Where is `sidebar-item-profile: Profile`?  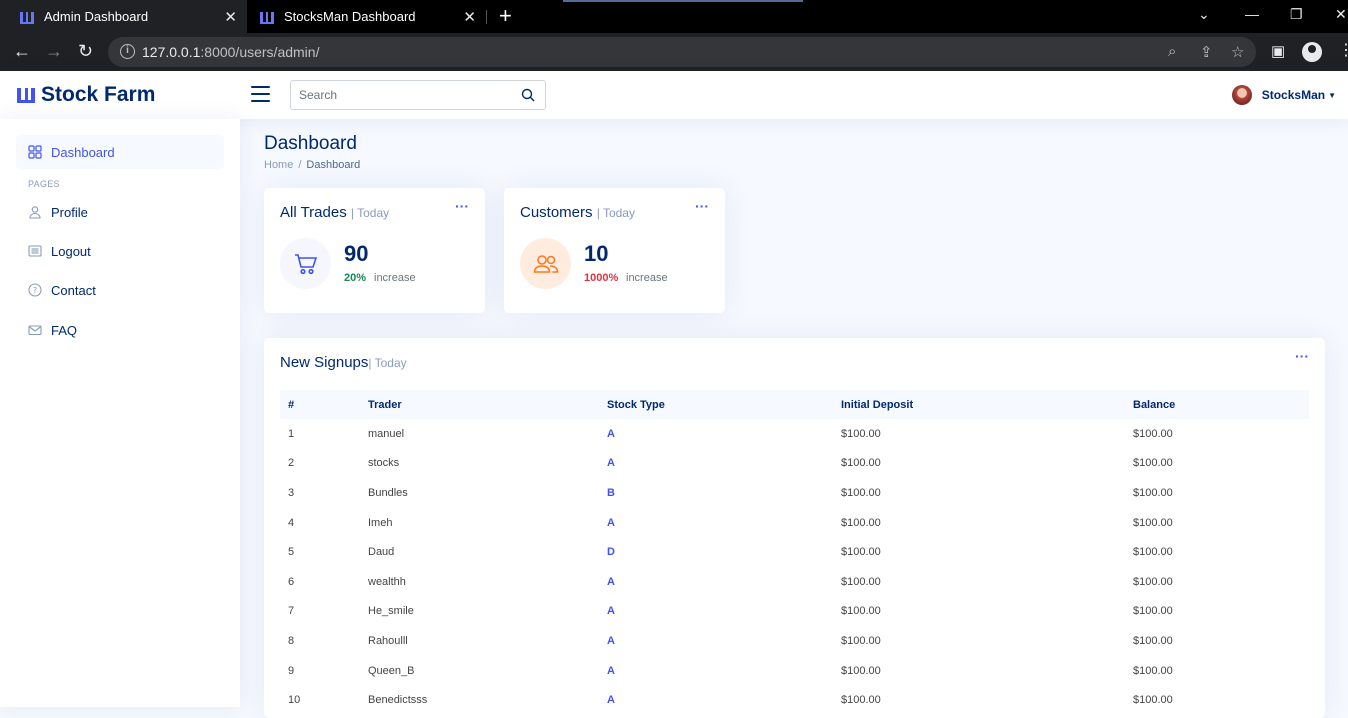 sidebar-item-profile: Profile is located at coordinates (120, 212).